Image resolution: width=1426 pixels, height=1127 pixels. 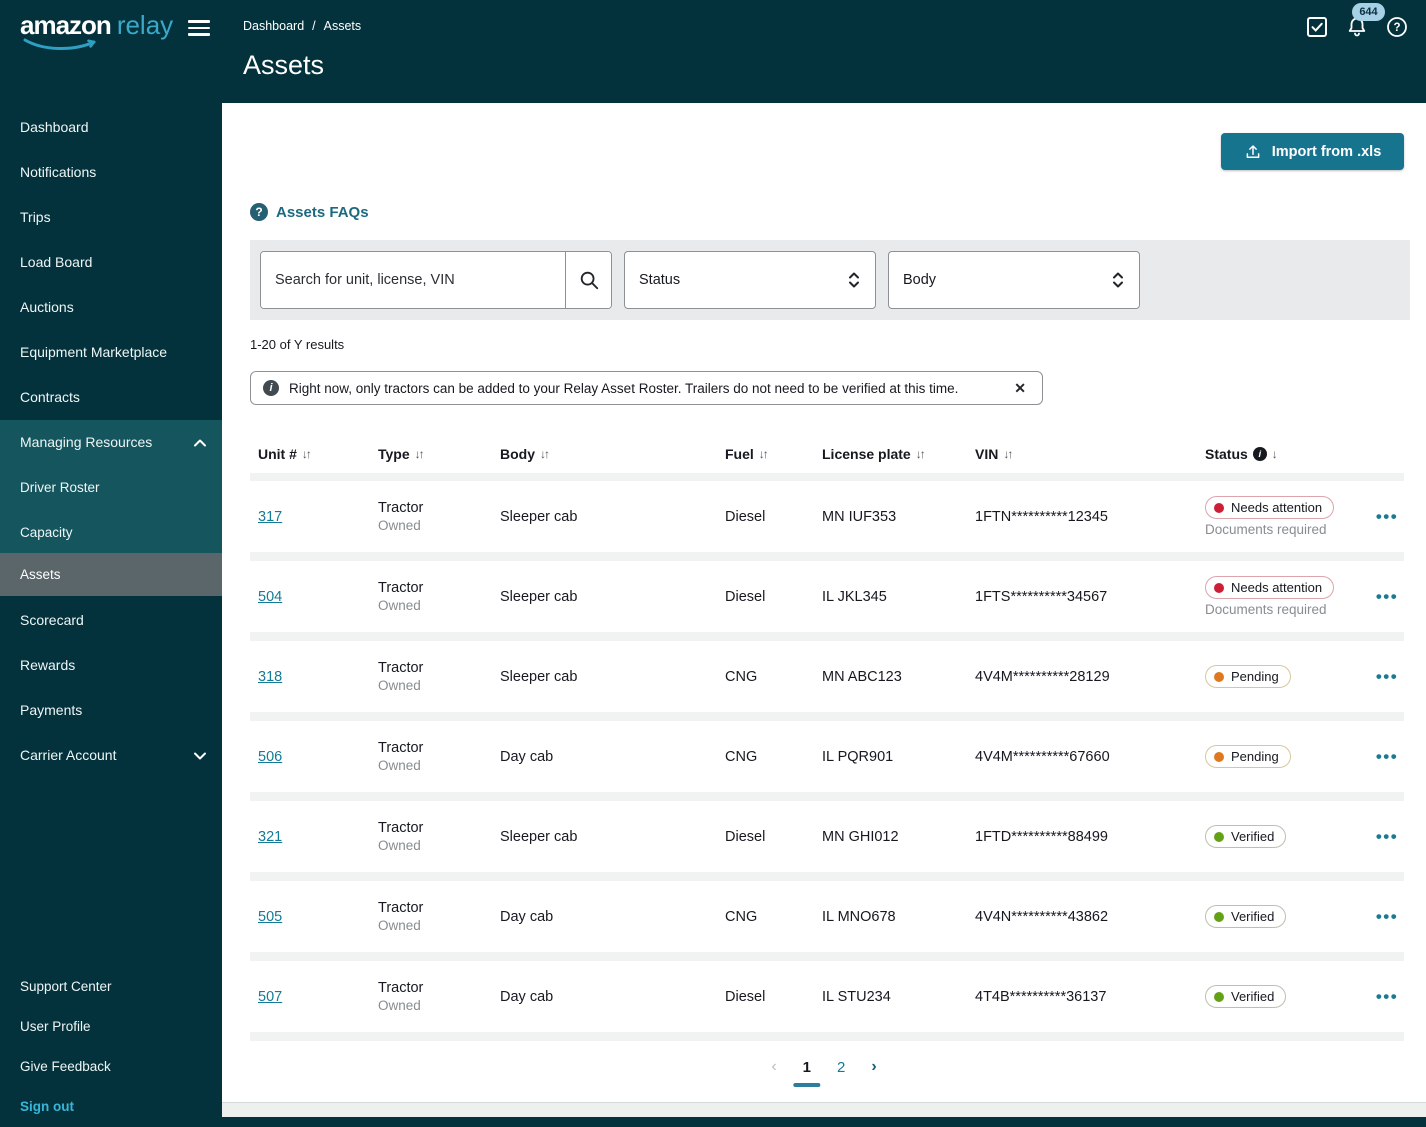 I want to click on unit-link: 505, so click(x=270, y=917).